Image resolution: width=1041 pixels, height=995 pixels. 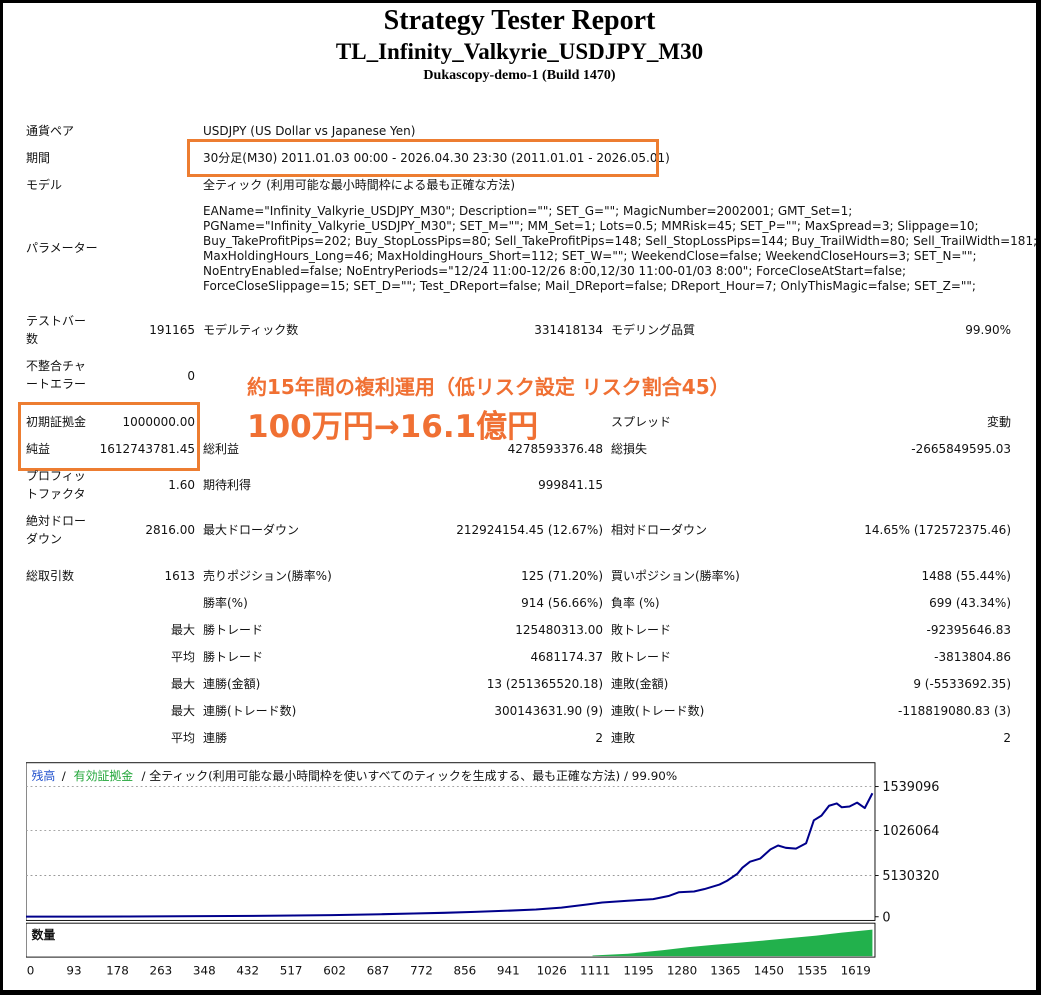 What do you see at coordinates (961, 449) in the screenshot?
I see `gross-loss-value: -2665849595.03` at bounding box center [961, 449].